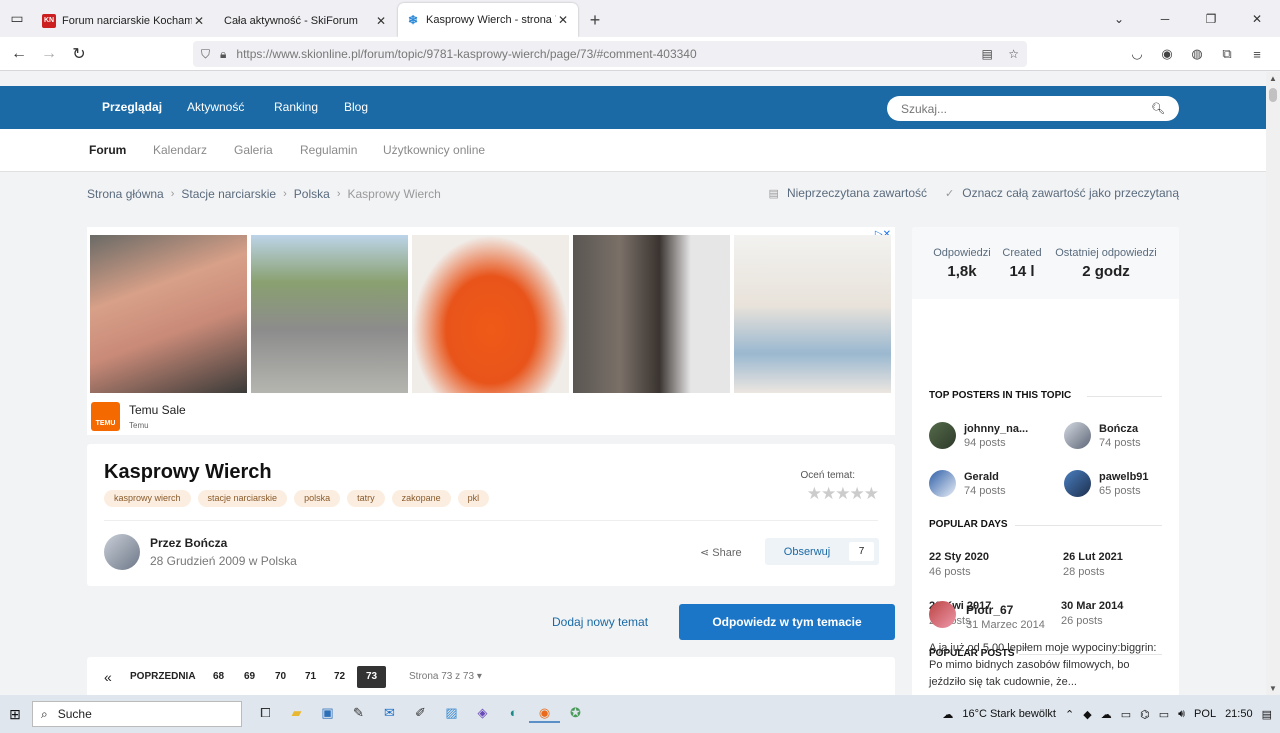  What do you see at coordinates (843, 494) in the screenshot?
I see `star-rating-icon: ★★★★★` at bounding box center [843, 494].